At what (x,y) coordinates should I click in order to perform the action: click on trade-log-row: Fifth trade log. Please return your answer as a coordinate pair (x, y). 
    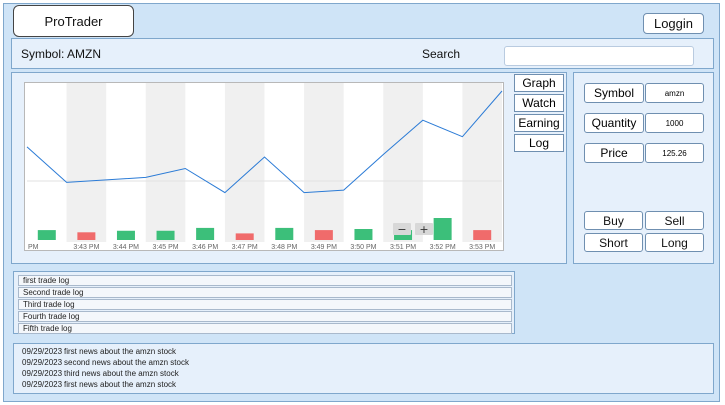
    Looking at the image, I should click on (265, 328).